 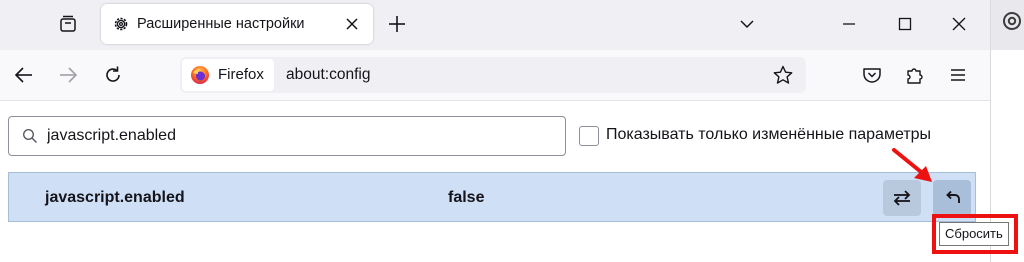 What do you see at coordinates (241, 74) in the screenshot?
I see `identity-label: Firefox` at bounding box center [241, 74].